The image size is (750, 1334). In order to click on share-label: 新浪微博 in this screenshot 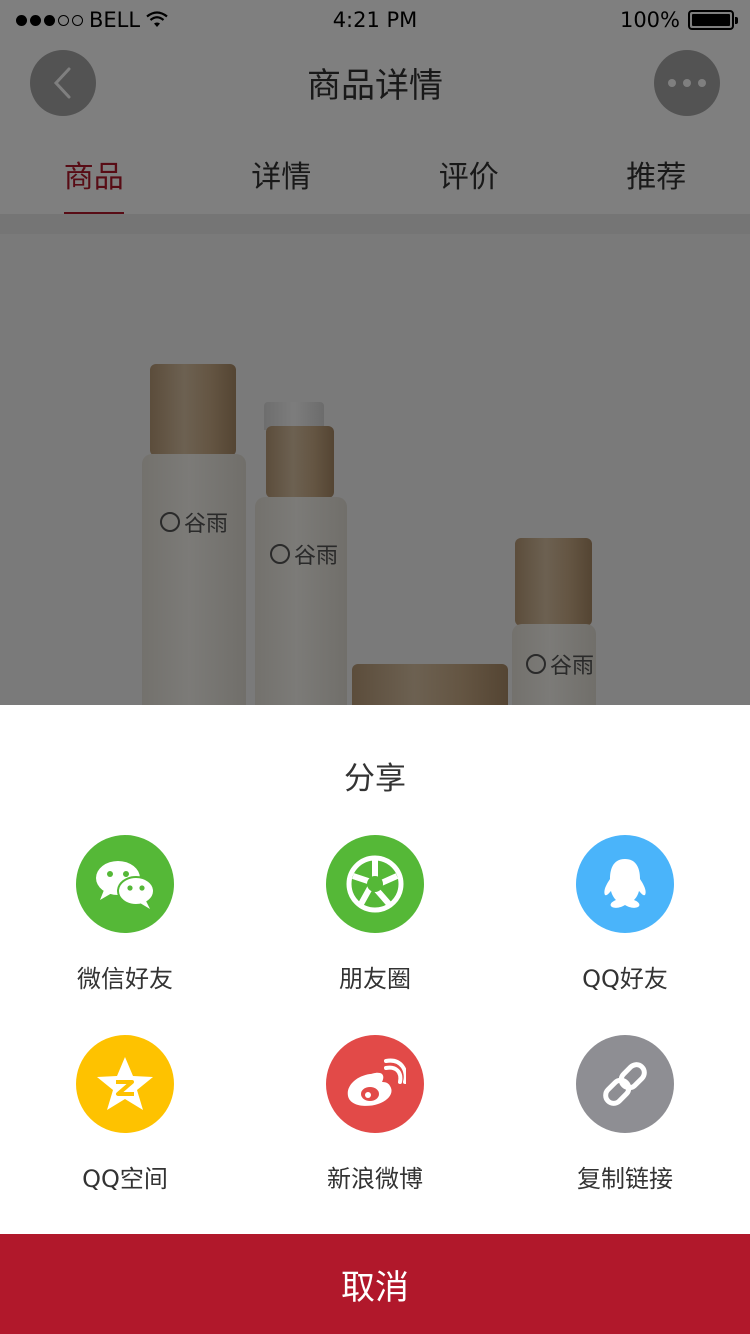, I will do `click(375, 1179)`.